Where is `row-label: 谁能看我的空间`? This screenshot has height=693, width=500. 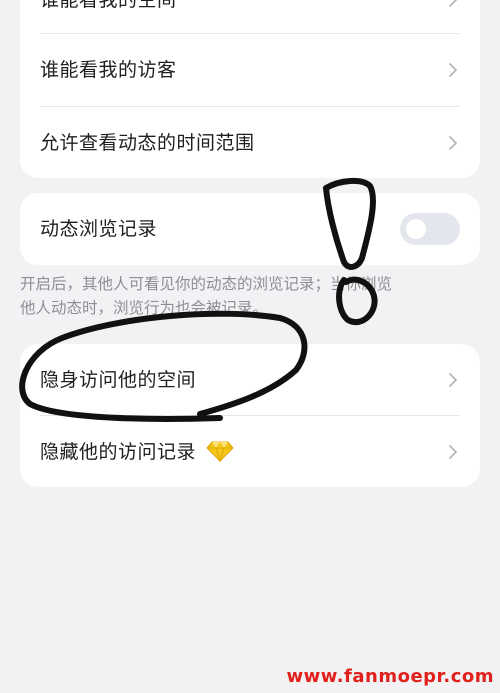
row-label: 谁能看我的空间 is located at coordinates (108, 5).